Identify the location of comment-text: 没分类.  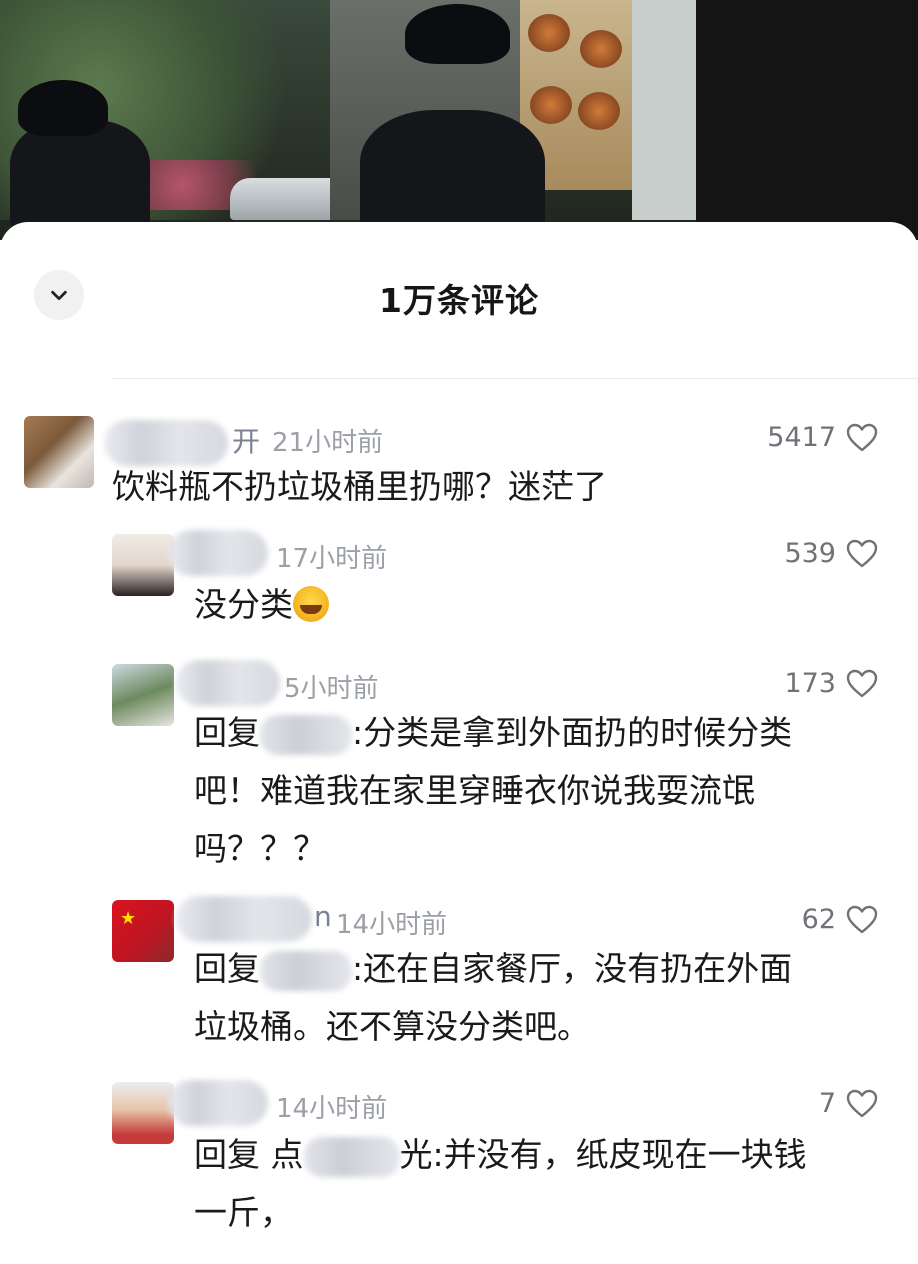
(261, 605).